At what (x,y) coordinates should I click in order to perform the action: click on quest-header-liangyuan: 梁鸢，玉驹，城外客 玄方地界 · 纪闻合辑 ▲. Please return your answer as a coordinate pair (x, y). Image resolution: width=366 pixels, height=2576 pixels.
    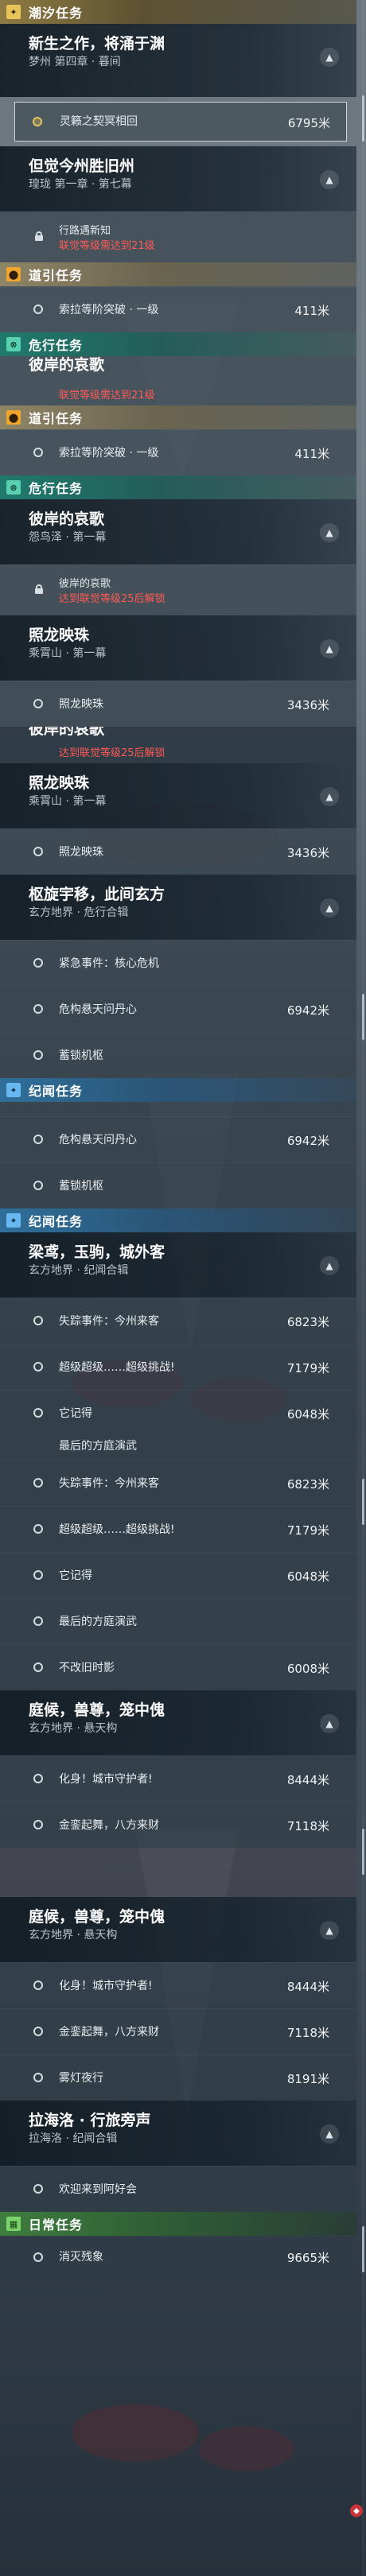
    Looking at the image, I should click on (178, 1265).